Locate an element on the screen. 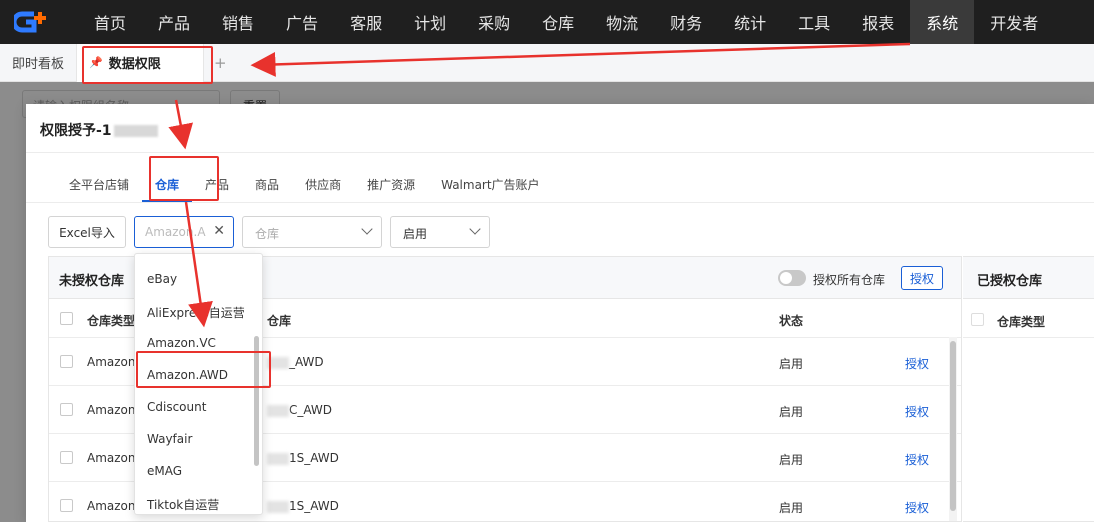 This screenshot has width=1094, height=522. cell-warehouse: _AWD is located at coordinates (295, 362).